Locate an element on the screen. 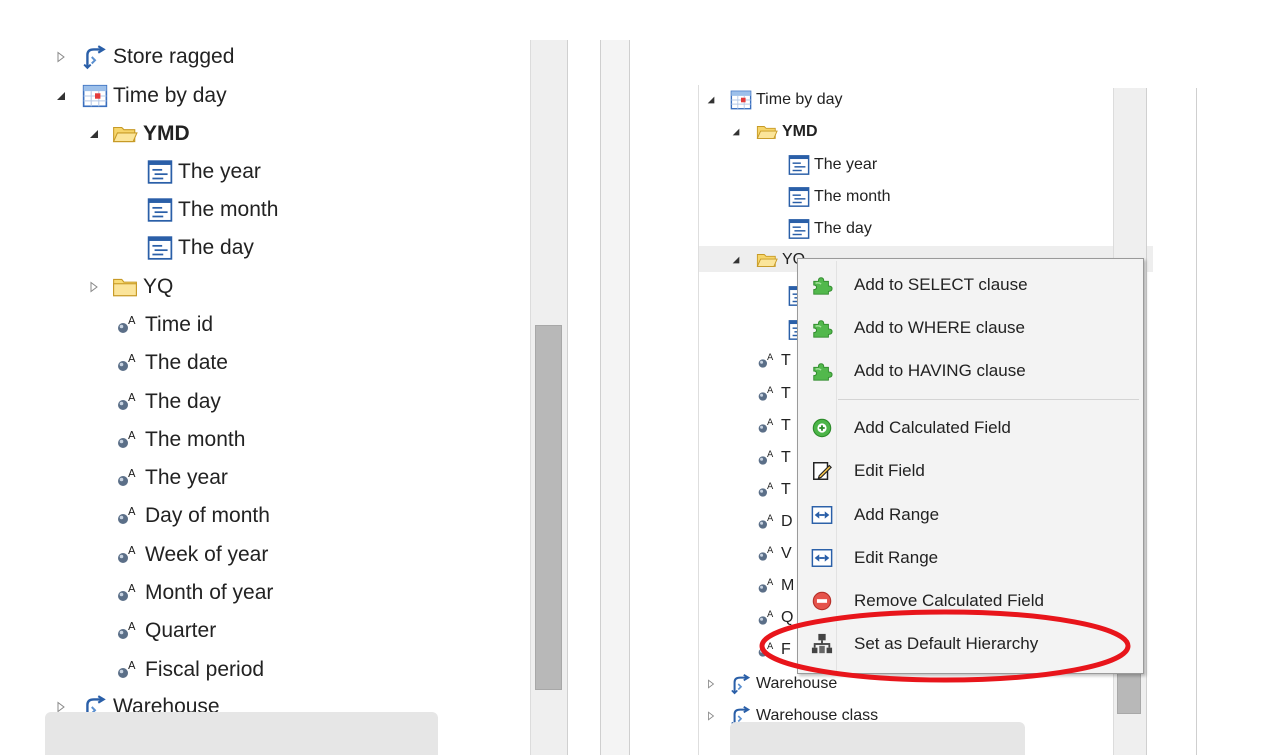 This screenshot has height=755, width=1261. right-tree-node-time-by-day: Time by day is located at coordinates (774, 100).